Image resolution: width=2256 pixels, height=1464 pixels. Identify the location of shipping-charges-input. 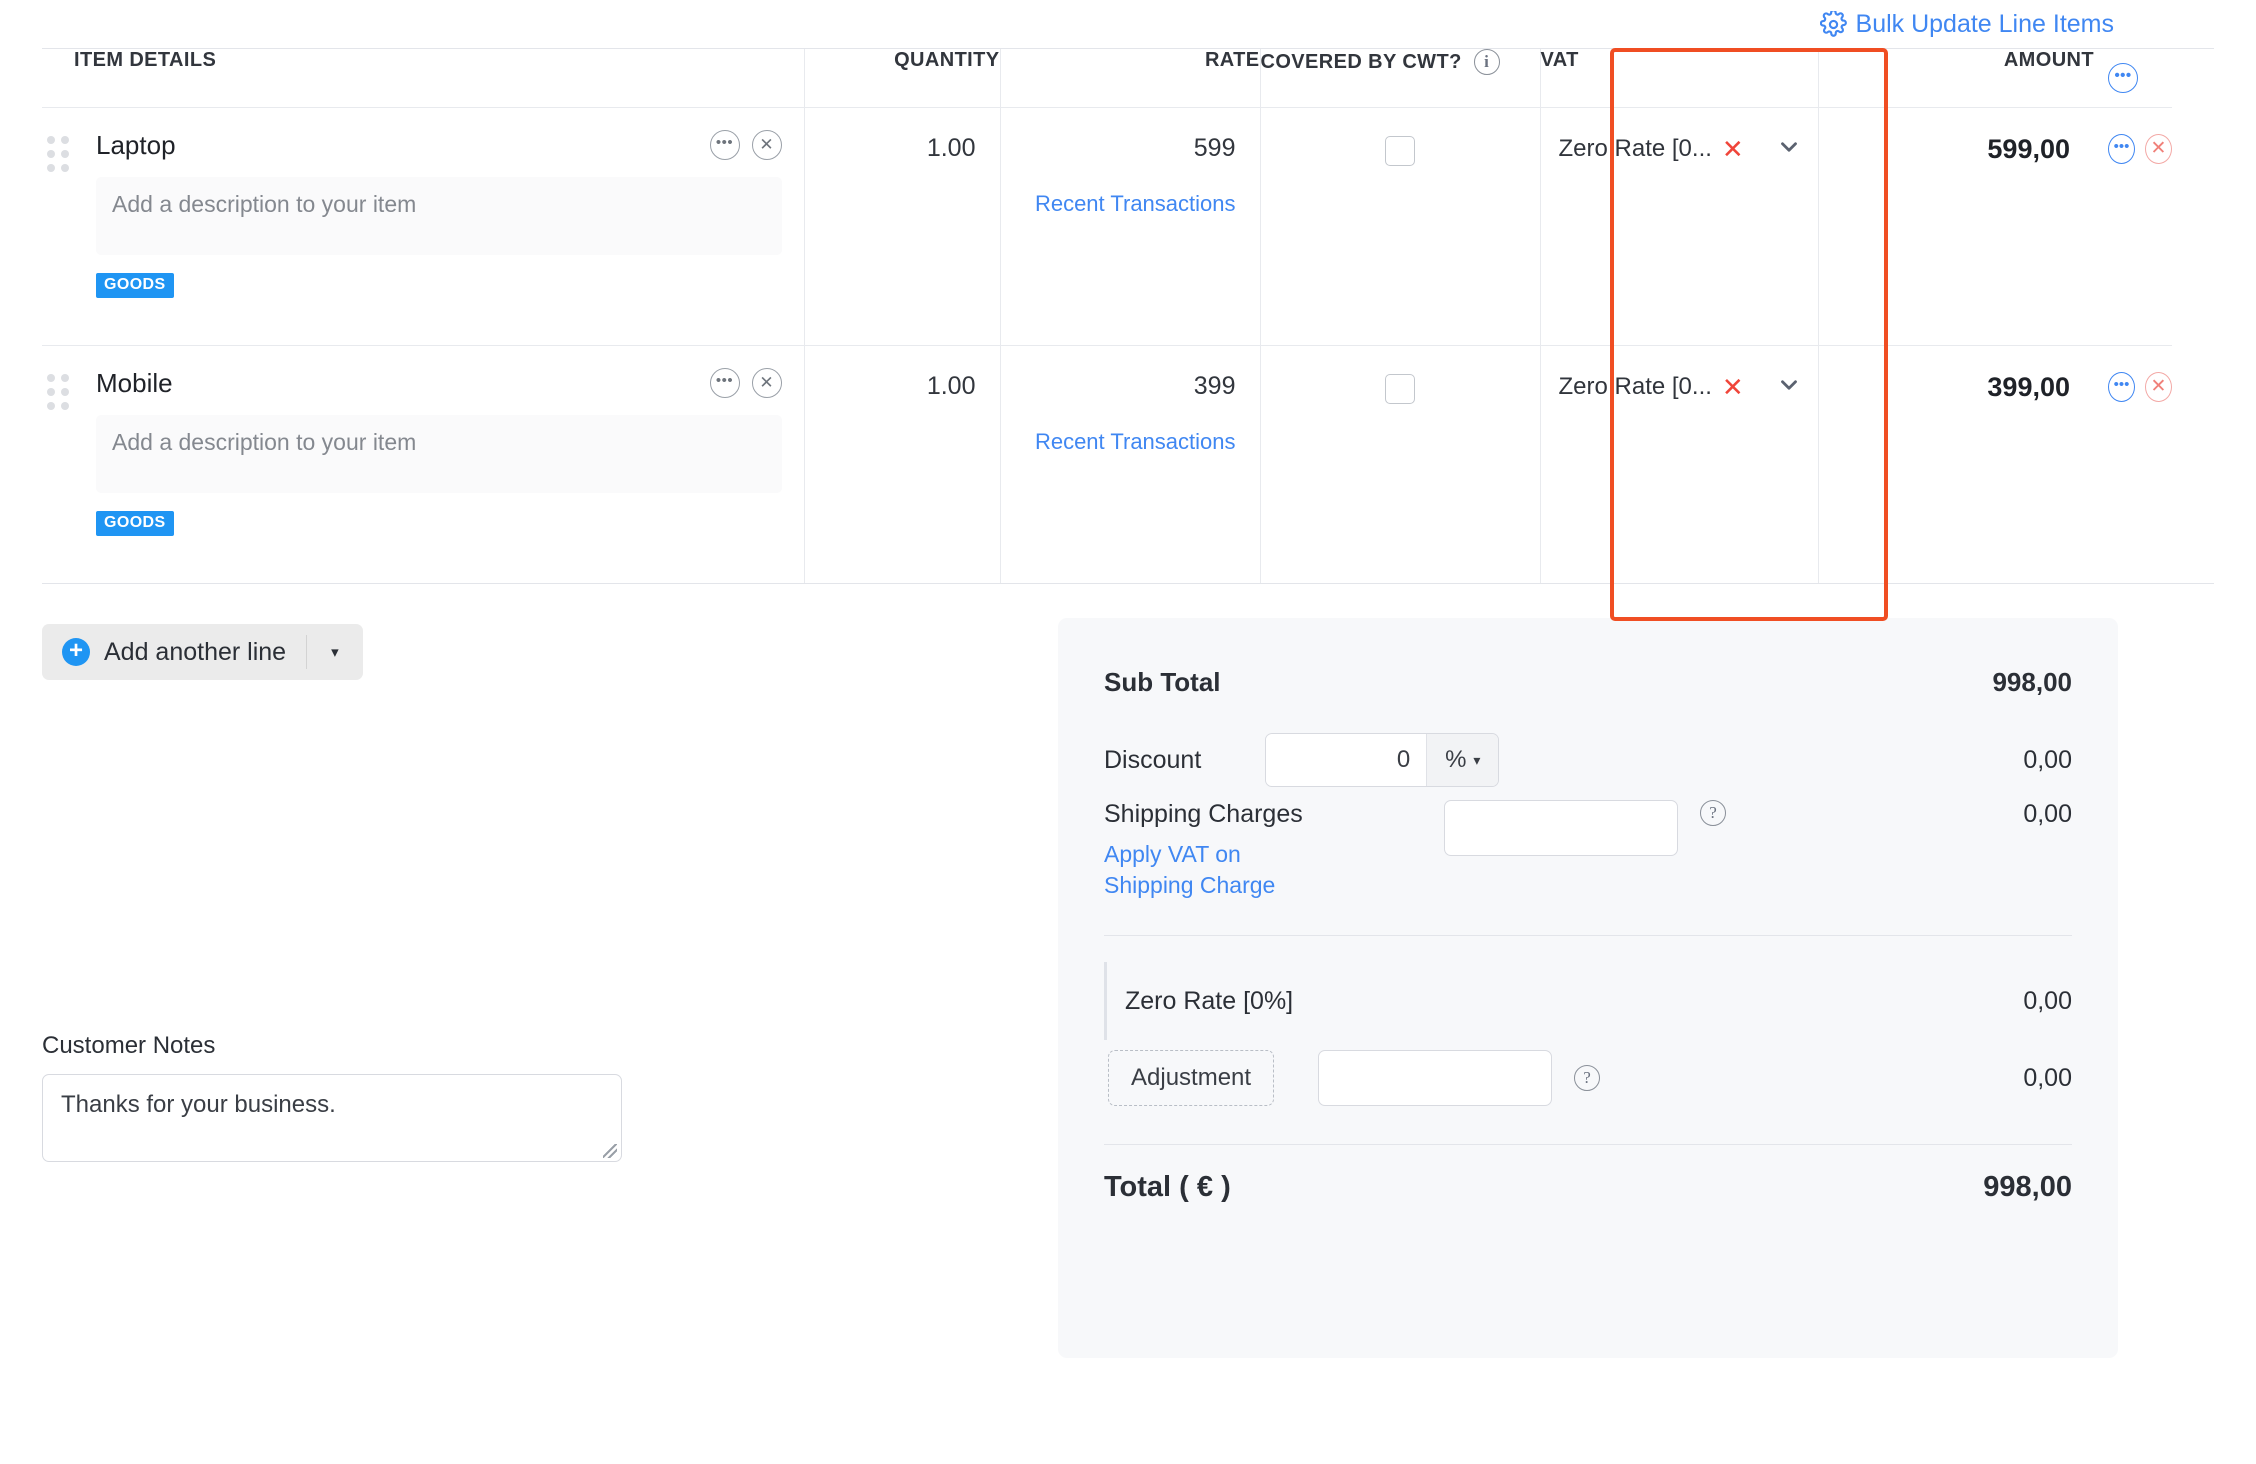
(1561, 828).